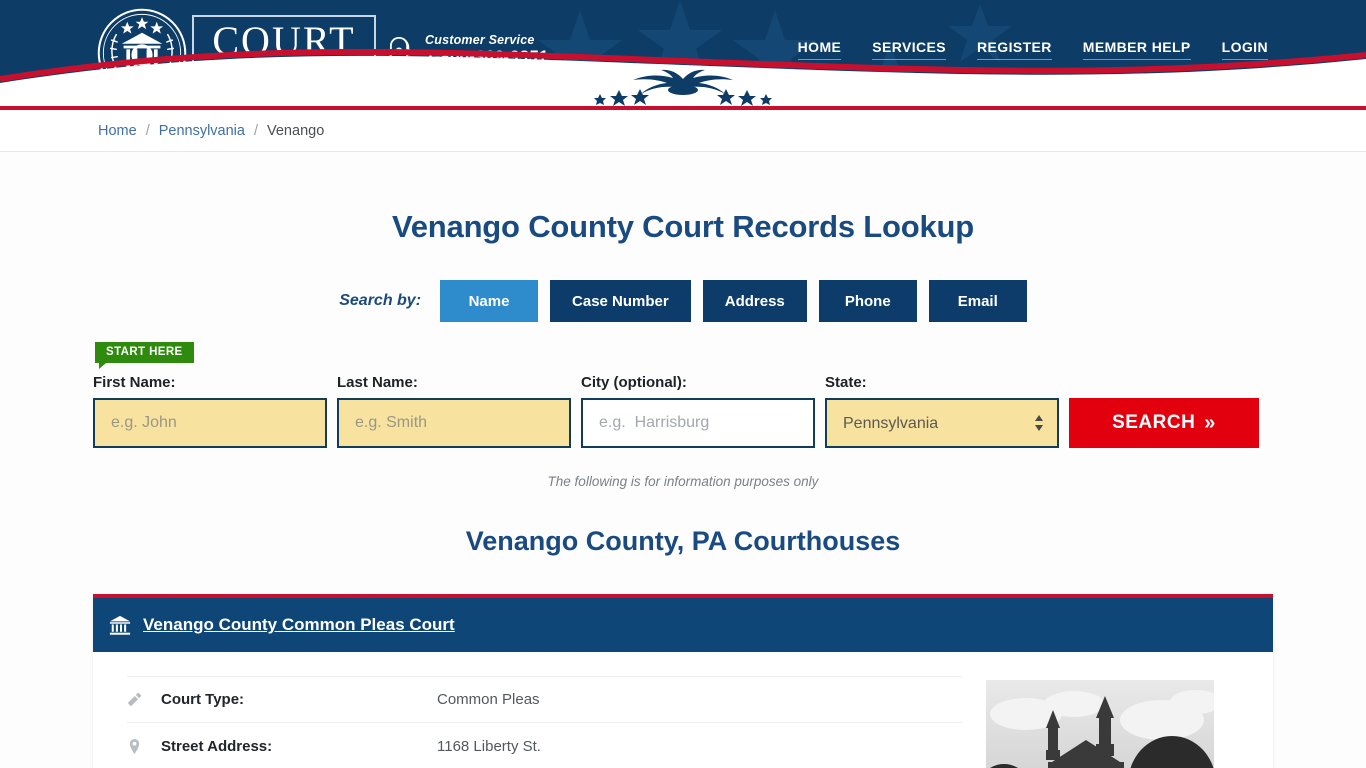  What do you see at coordinates (1210, 423) in the screenshot?
I see `chevron-right-icon: »` at bounding box center [1210, 423].